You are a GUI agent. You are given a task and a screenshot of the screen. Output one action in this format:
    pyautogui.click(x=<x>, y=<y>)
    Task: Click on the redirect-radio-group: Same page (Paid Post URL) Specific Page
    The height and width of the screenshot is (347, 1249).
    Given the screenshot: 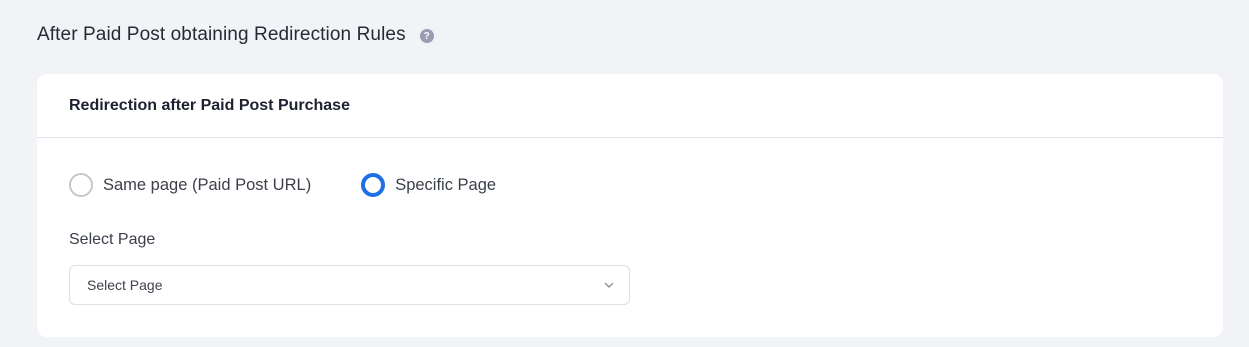 What is the action you would take?
    pyautogui.click(x=282, y=185)
    